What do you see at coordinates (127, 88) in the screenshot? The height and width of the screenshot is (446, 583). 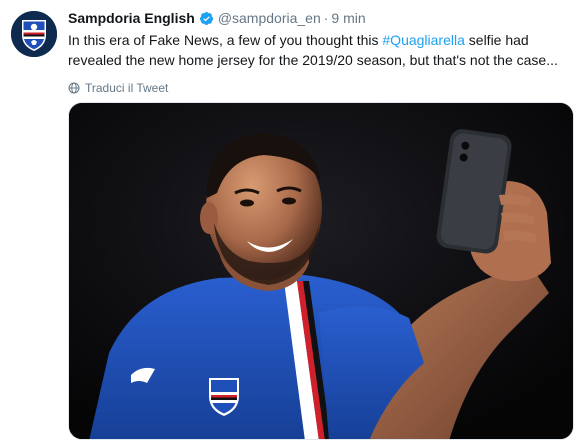 I see `translate-label: Traduci il Tweet` at bounding box center [127, 88].